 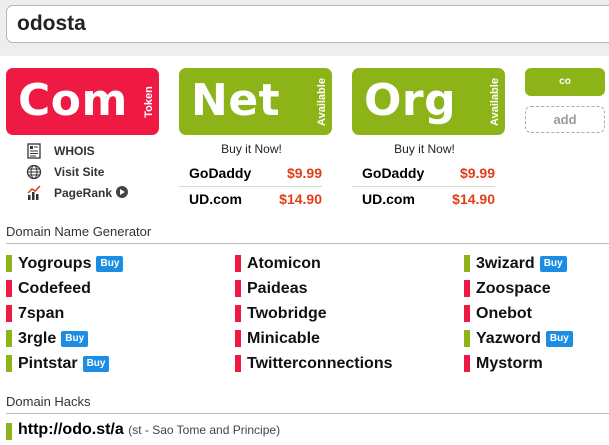 I want to click on list-item: Atomicon, so click(x=314, y=263).